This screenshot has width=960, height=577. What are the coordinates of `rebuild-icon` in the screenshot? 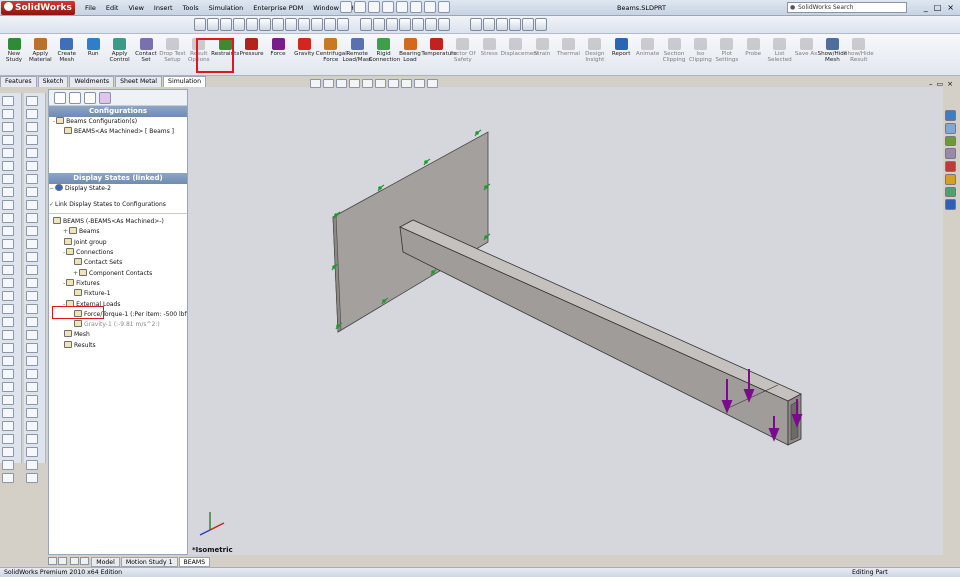 It's located at (430, 7).